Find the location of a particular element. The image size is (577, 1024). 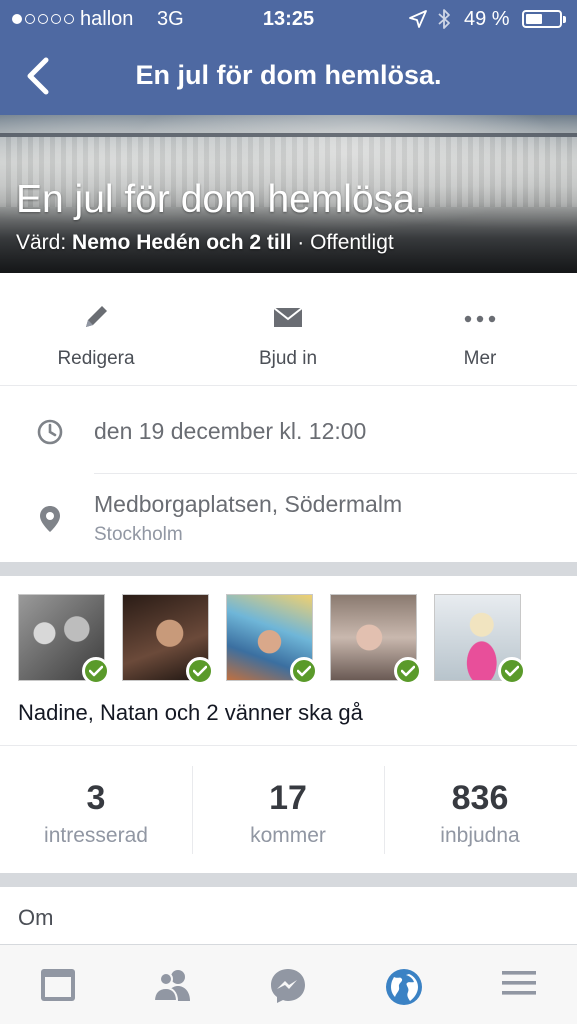

messenger-icon is located at coordinates (288, 986).